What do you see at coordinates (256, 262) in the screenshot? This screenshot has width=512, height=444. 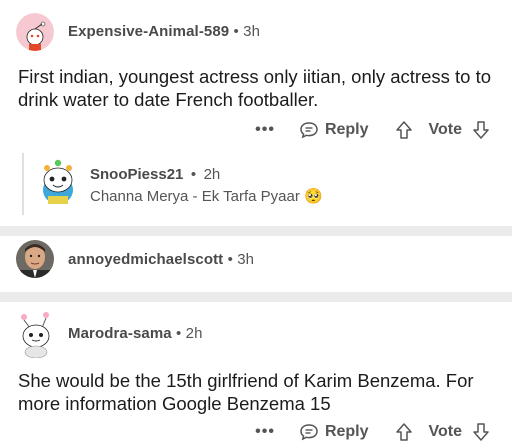 I see `comment-2: annoyedmichaelscott • 3h` at bounding box center [256, 262].